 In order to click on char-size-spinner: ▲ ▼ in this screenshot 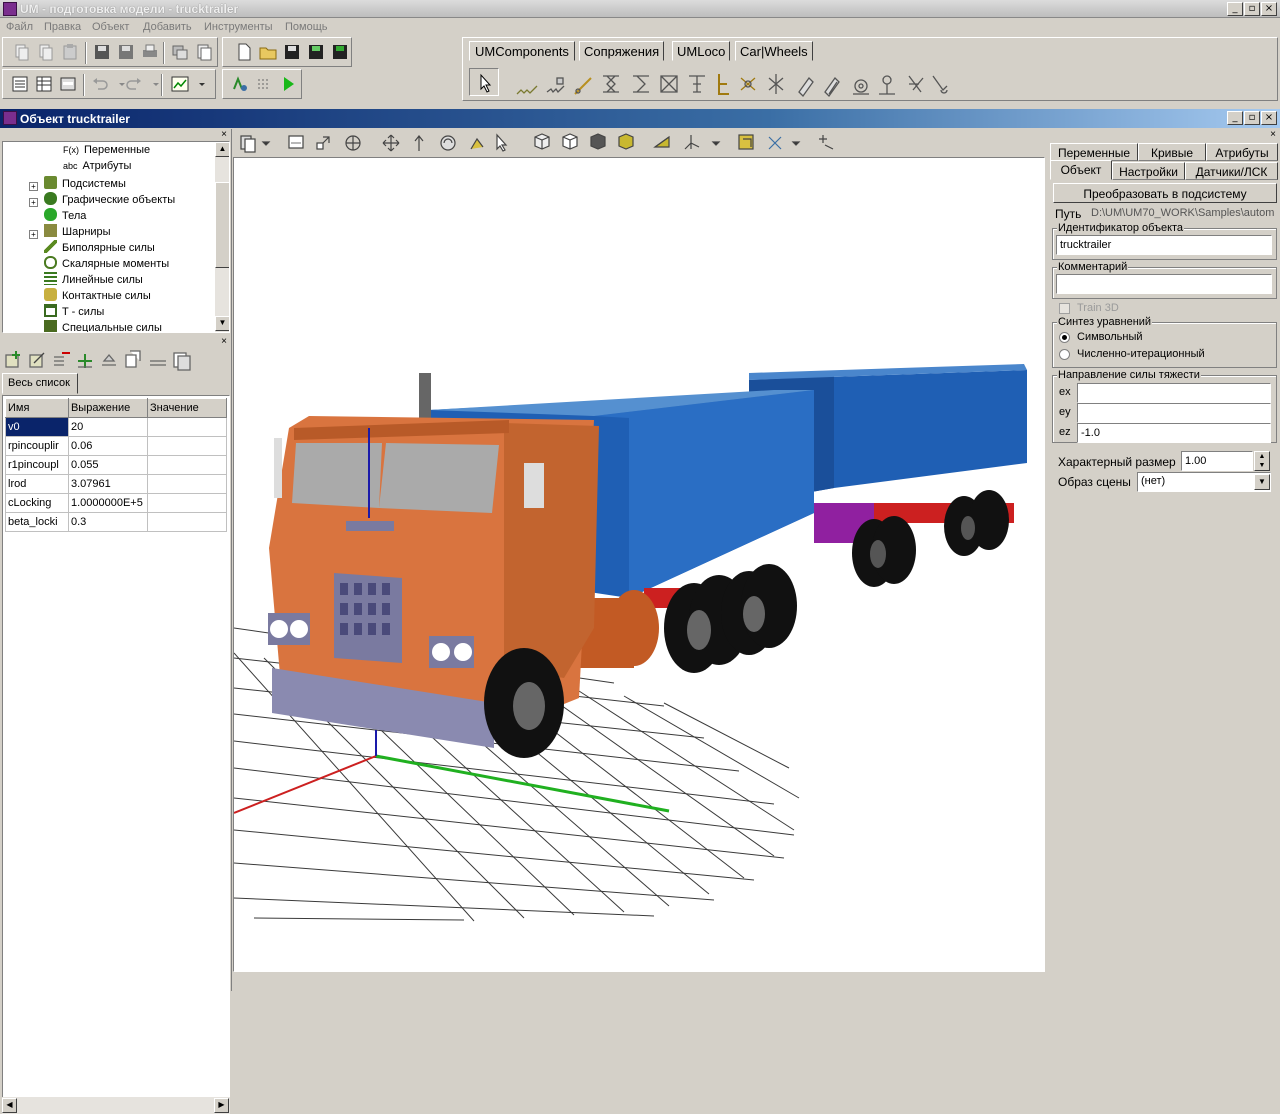, I will do `click(1262, 461)`.